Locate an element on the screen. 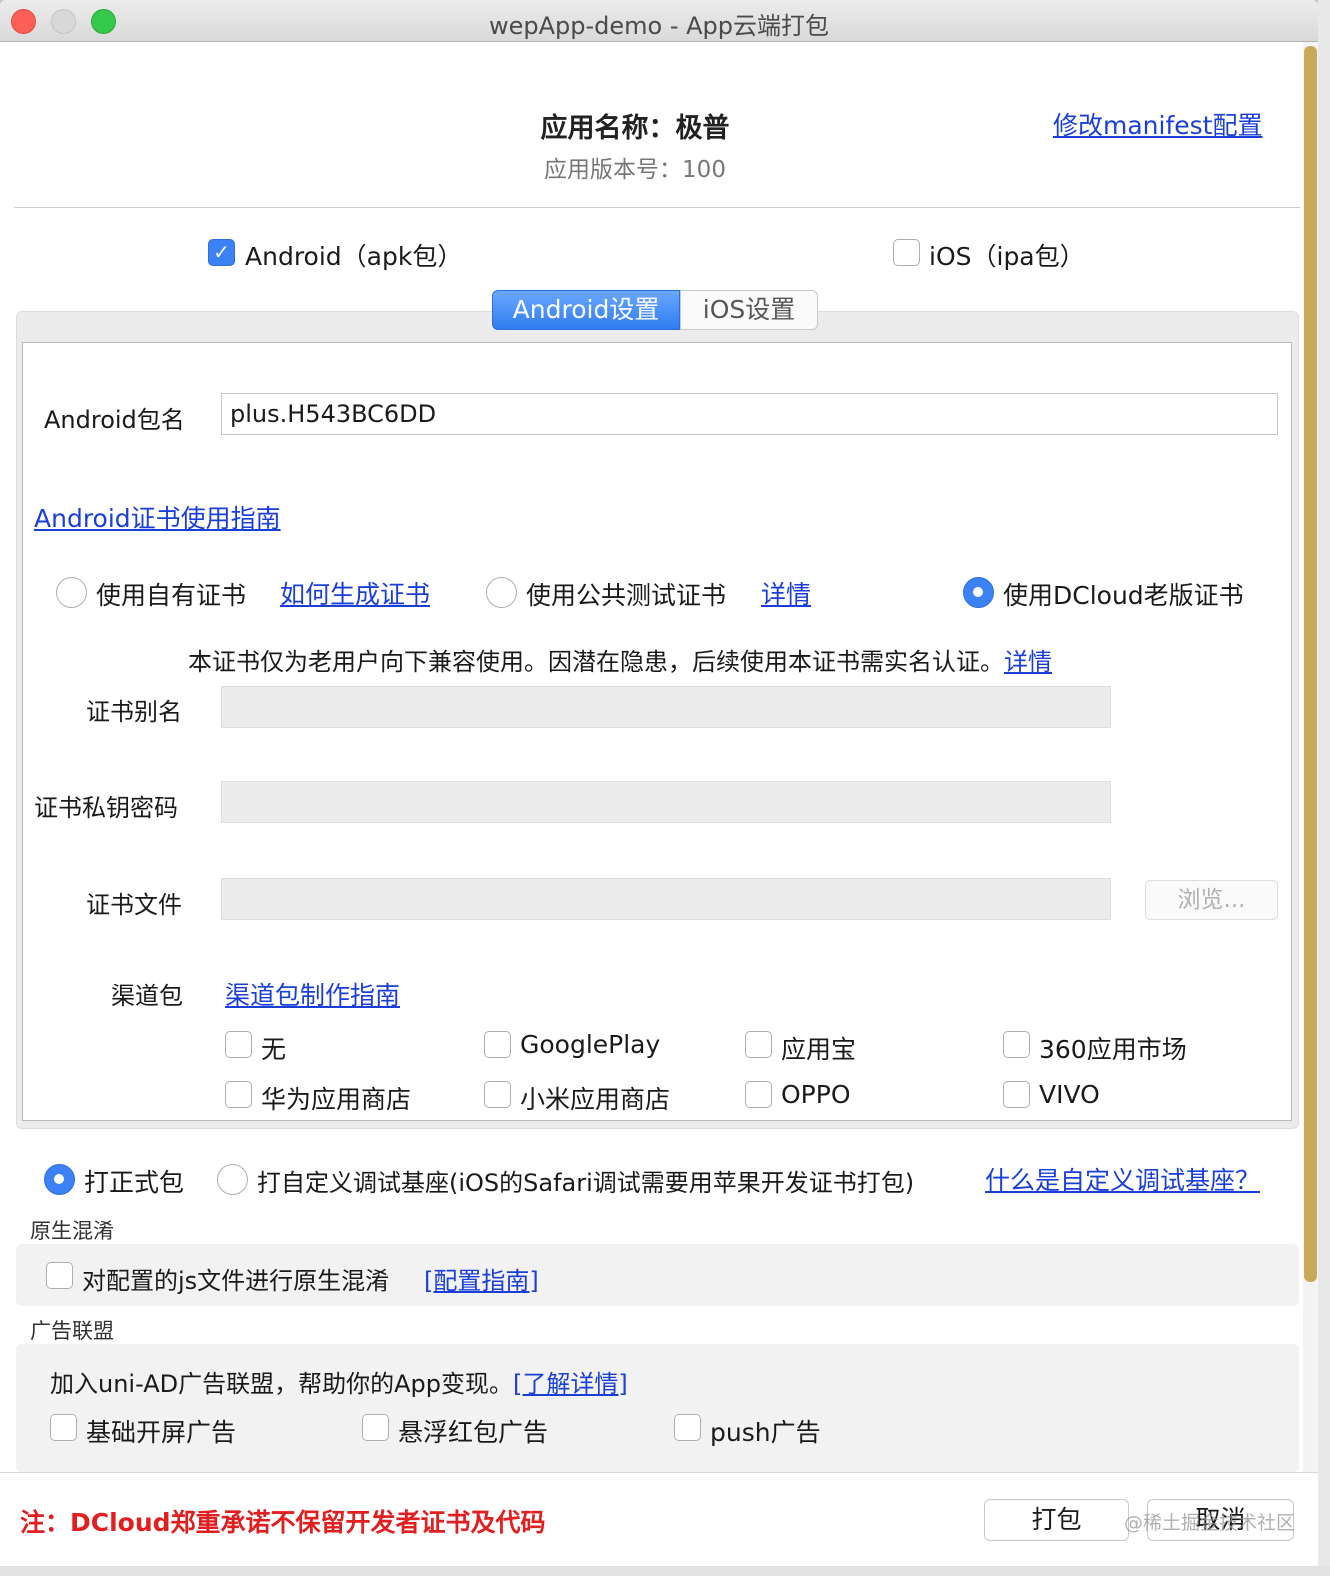 This screenshot has height=1576, width=1330. channel-label-vivo: VIVO is located at coordinates (1069, 1094).